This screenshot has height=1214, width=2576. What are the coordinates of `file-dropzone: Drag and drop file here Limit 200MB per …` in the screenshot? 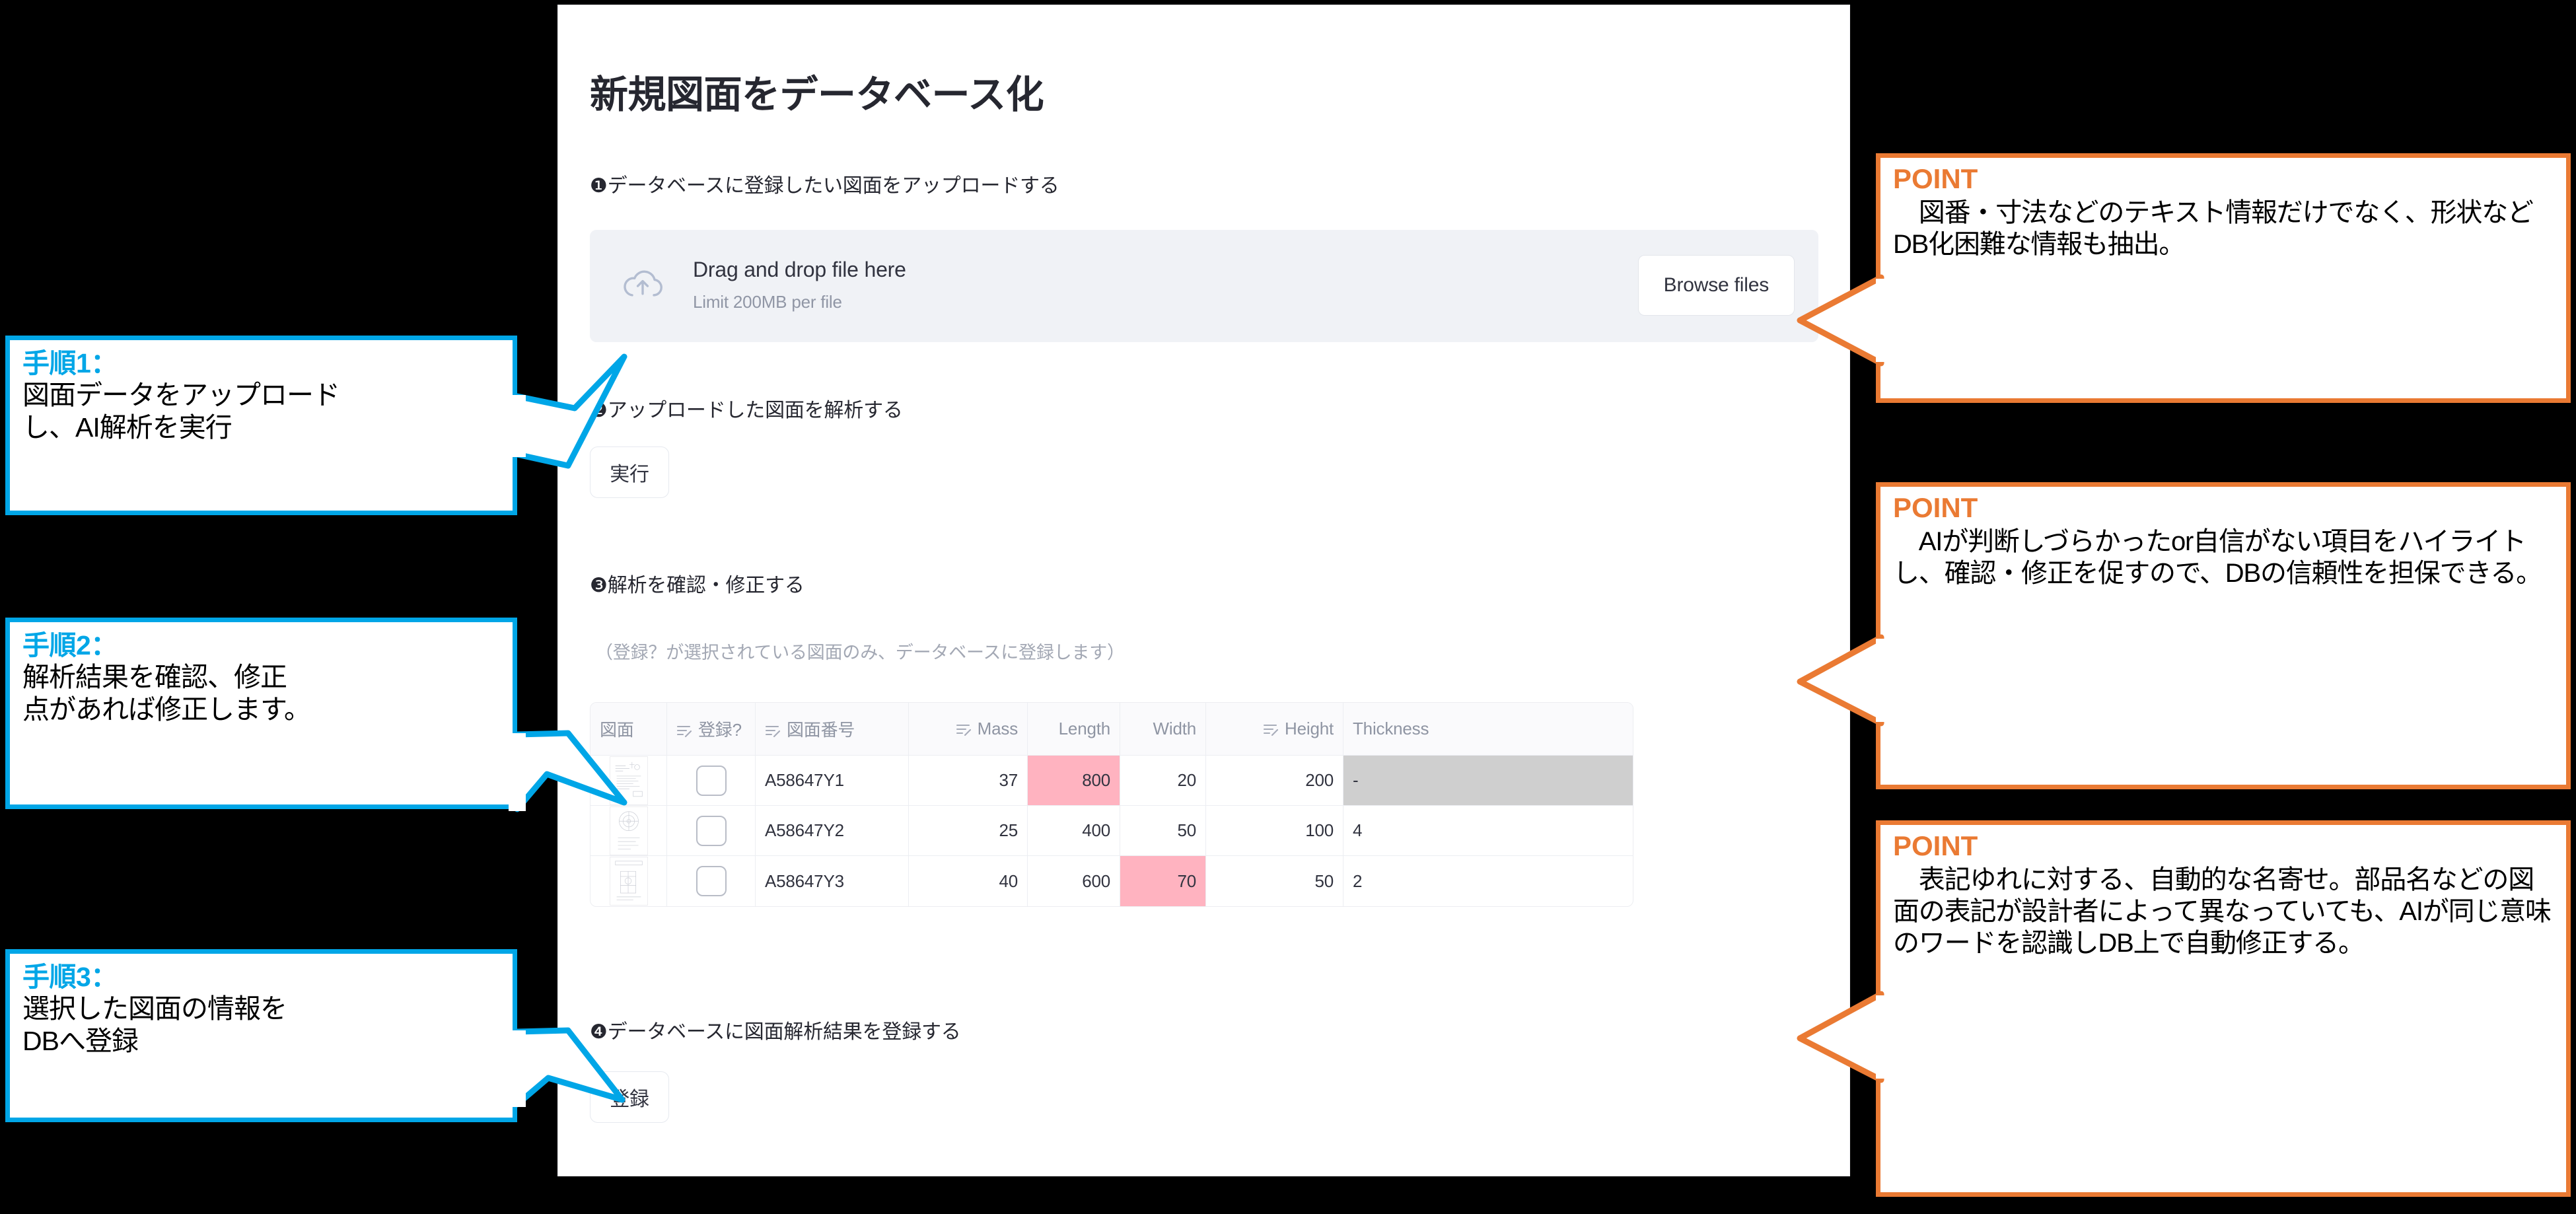 It's located at (1204, 286).